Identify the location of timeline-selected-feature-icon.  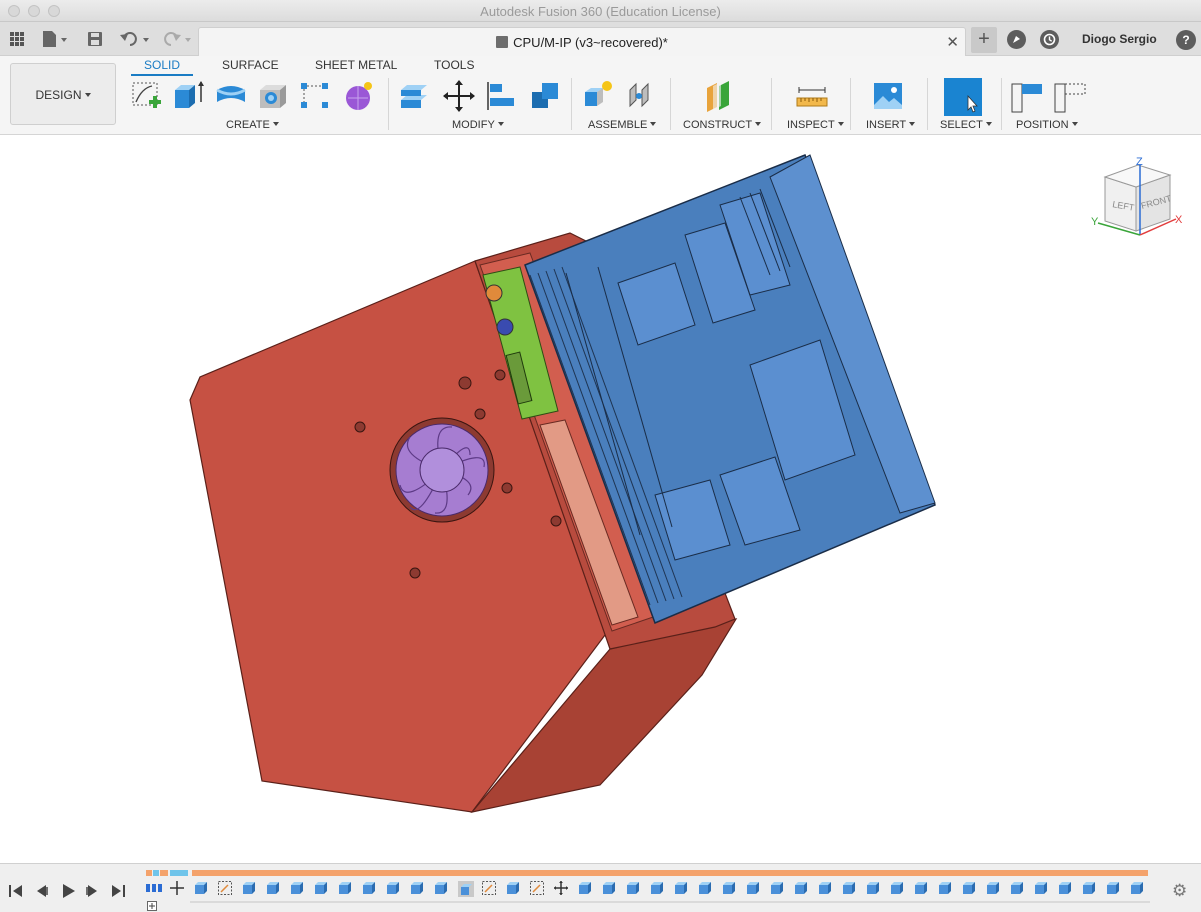
(466, 889).